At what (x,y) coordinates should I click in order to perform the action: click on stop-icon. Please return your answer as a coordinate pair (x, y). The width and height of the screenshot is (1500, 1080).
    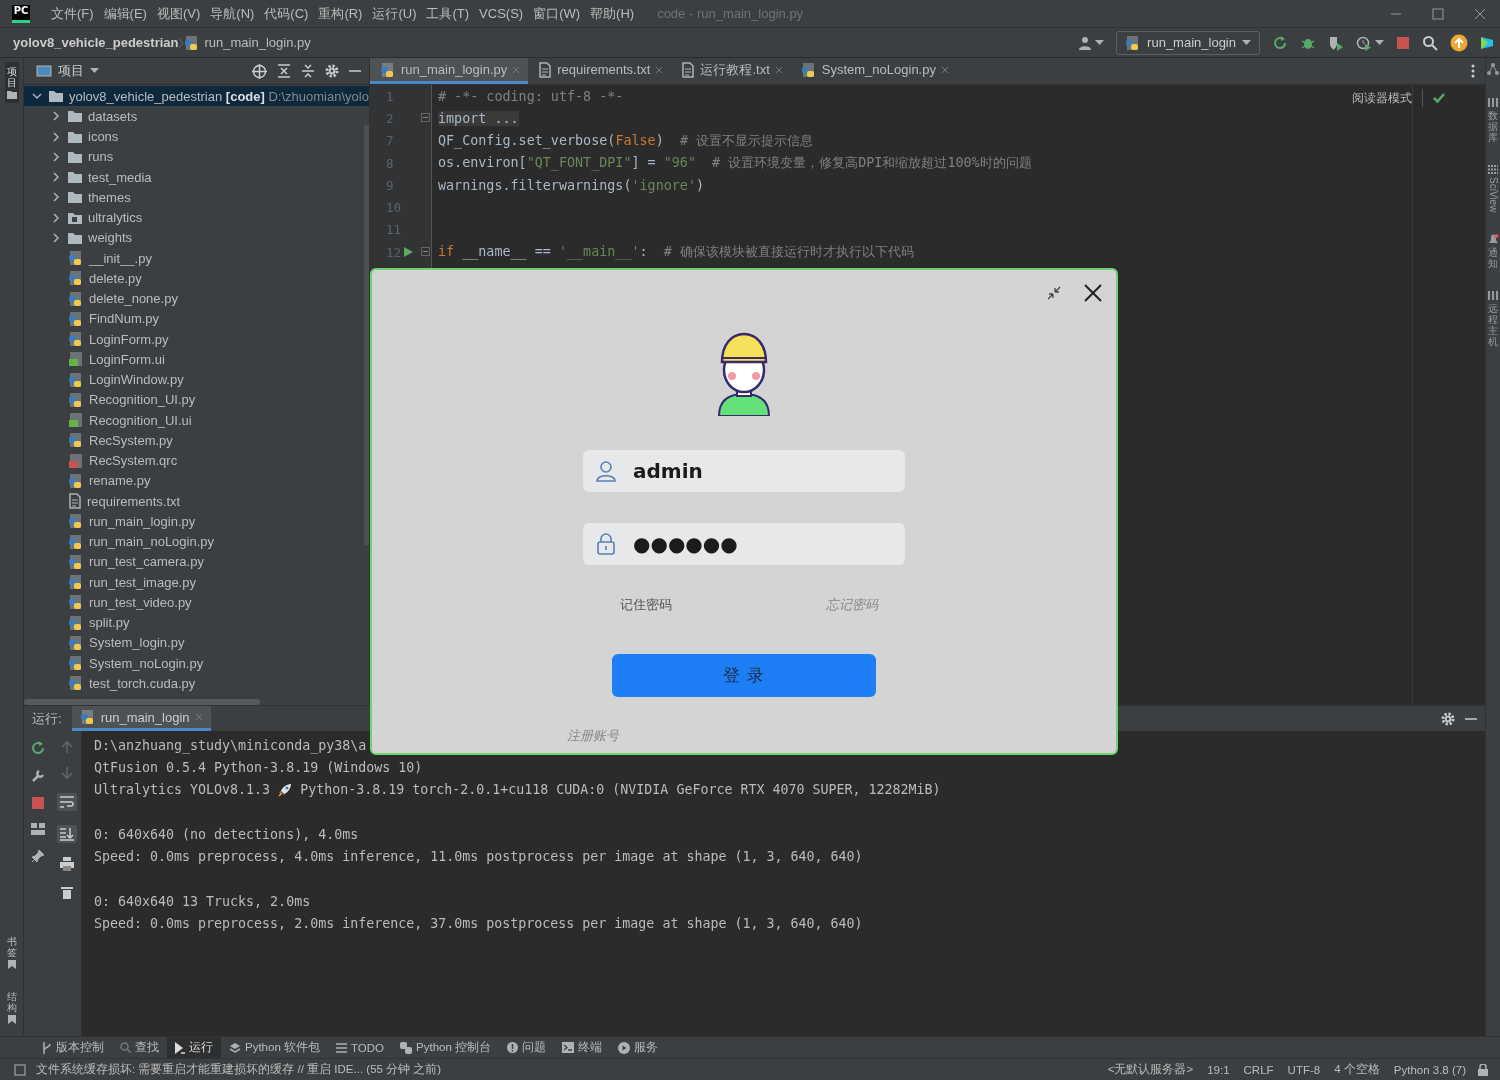
    Looking at the image, I should click on (1403, 42).